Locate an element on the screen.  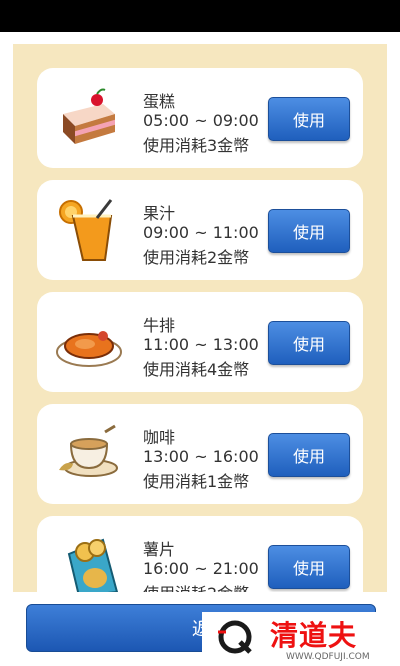
item-name: 咖啡 is located at coordinates (159, 437).